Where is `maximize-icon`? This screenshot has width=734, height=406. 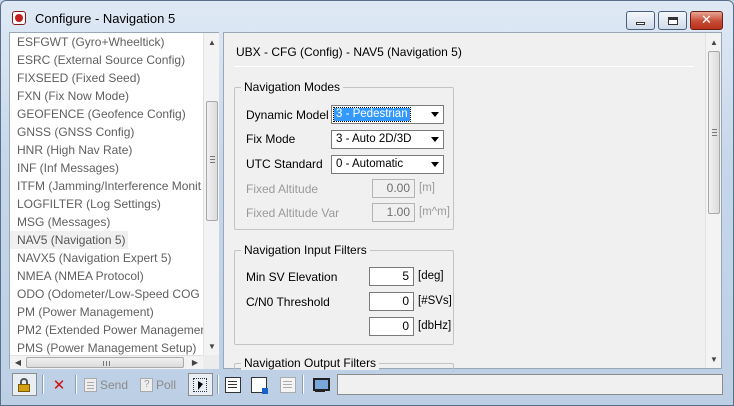
maximize-icon is located at coordinates (672, 20).